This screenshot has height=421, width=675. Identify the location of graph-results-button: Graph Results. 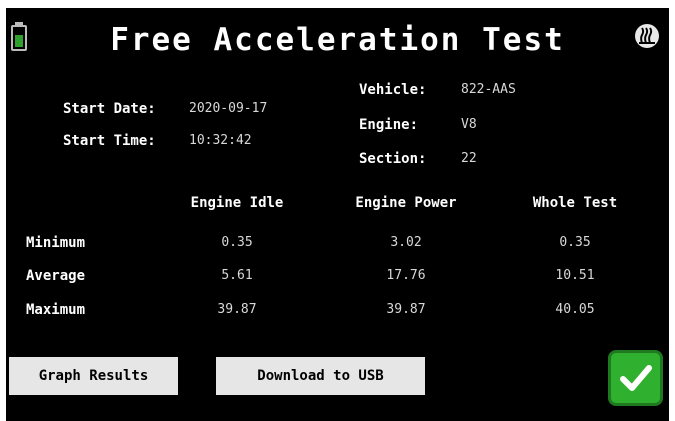
(93, 376).